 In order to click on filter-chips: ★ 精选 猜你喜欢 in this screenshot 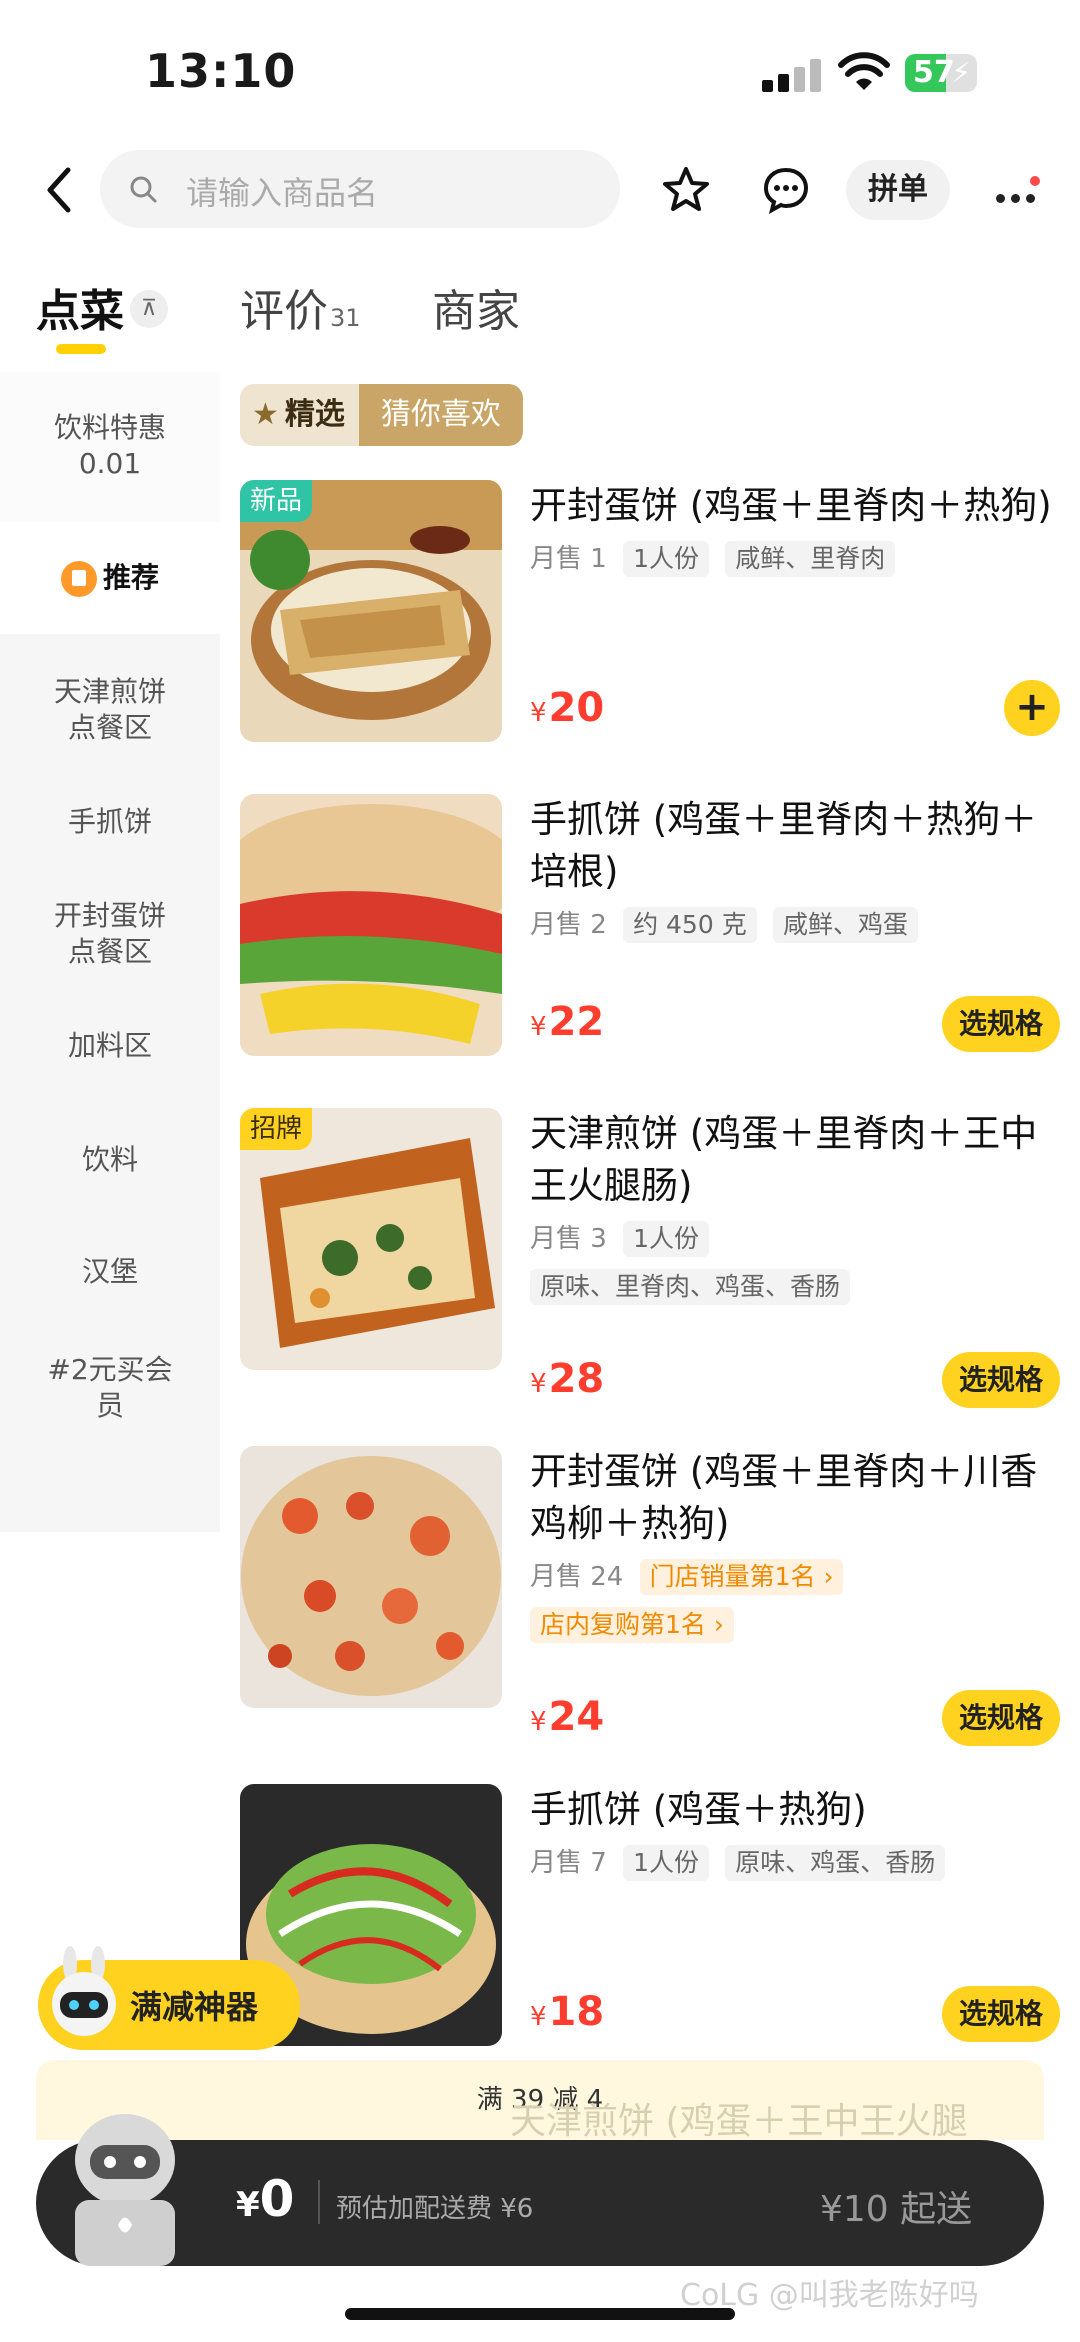, I will do `click(381, 415)`.